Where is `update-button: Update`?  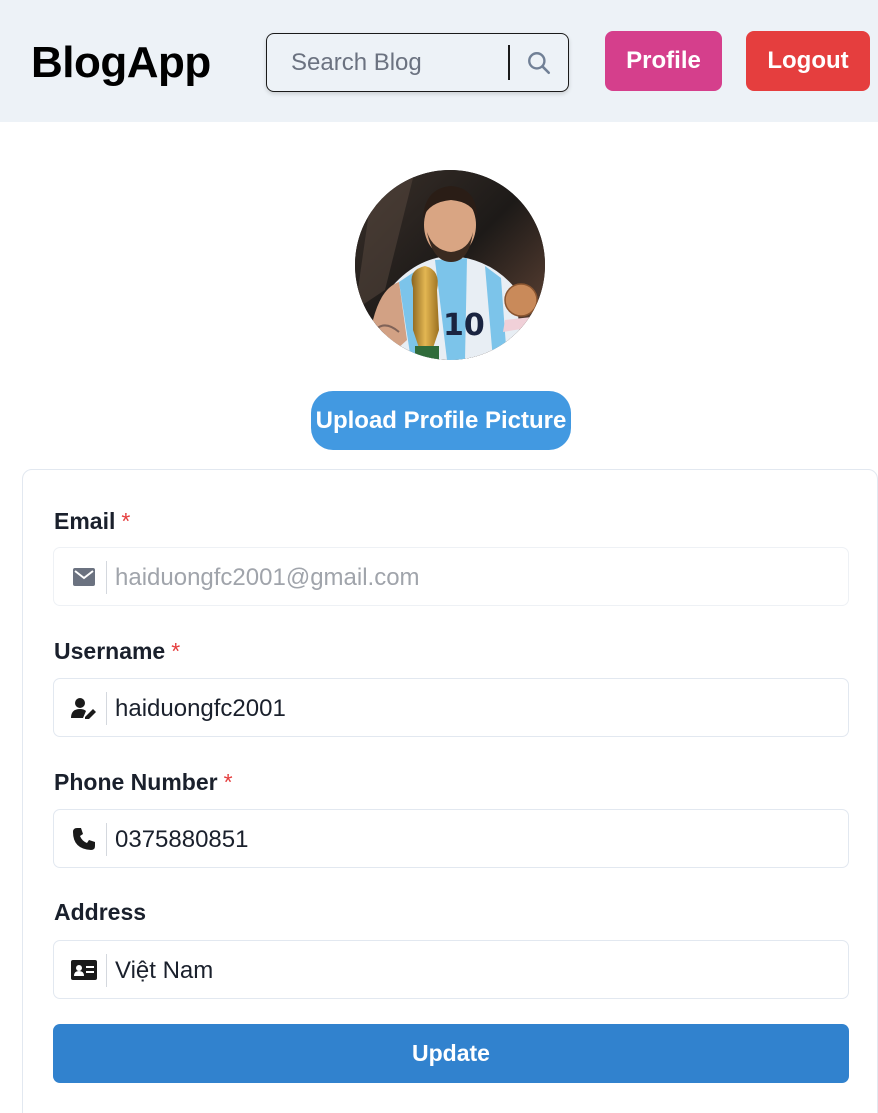 update-button: Update is located at coordinates (451, 1053).